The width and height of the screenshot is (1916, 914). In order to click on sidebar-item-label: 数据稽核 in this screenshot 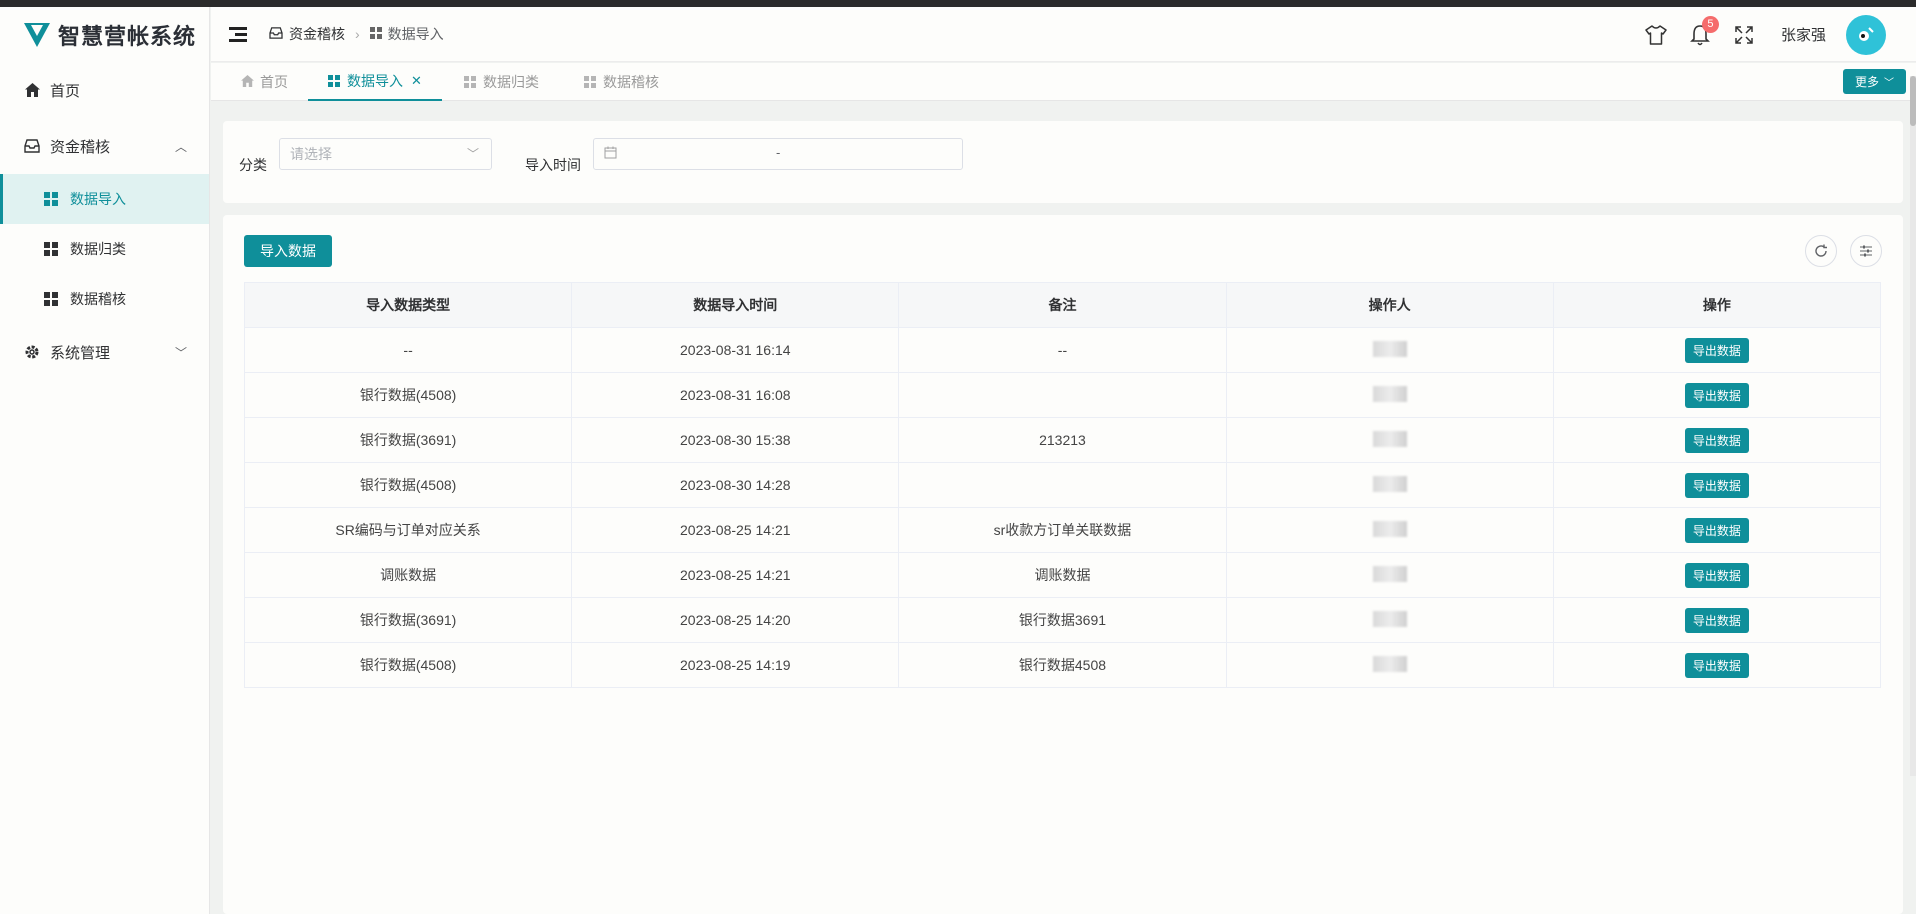, I will do `click(98, 299)`.